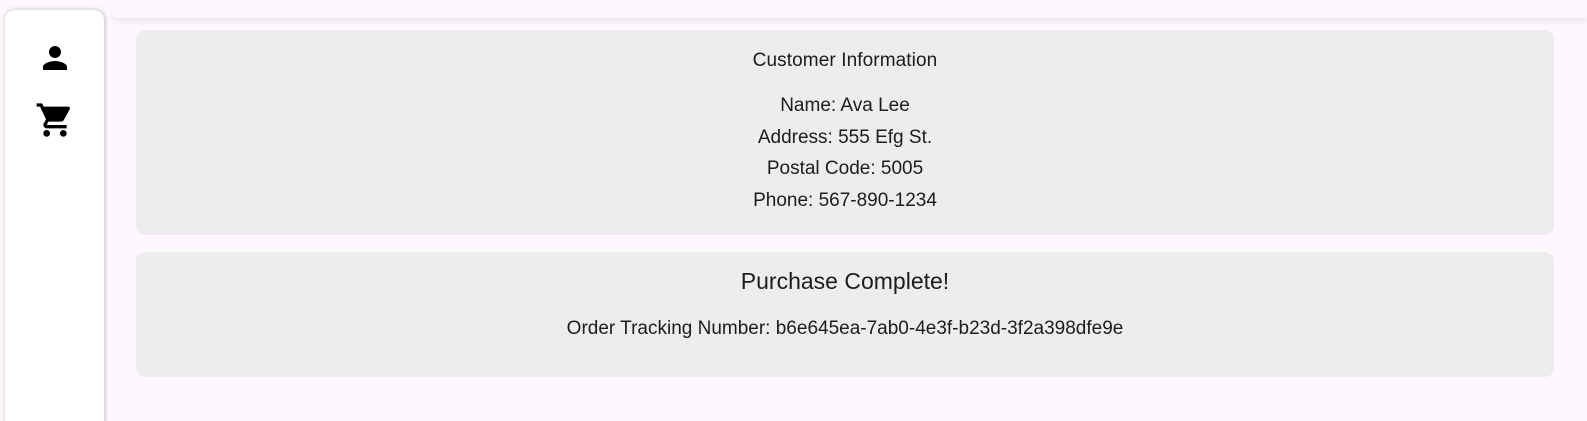 The width and height of the screenshot is (1587, 421). What do you see at coordinates (849, 10) in the screenshot?
I see `top-app-bar` at bounding box center [849, 10].